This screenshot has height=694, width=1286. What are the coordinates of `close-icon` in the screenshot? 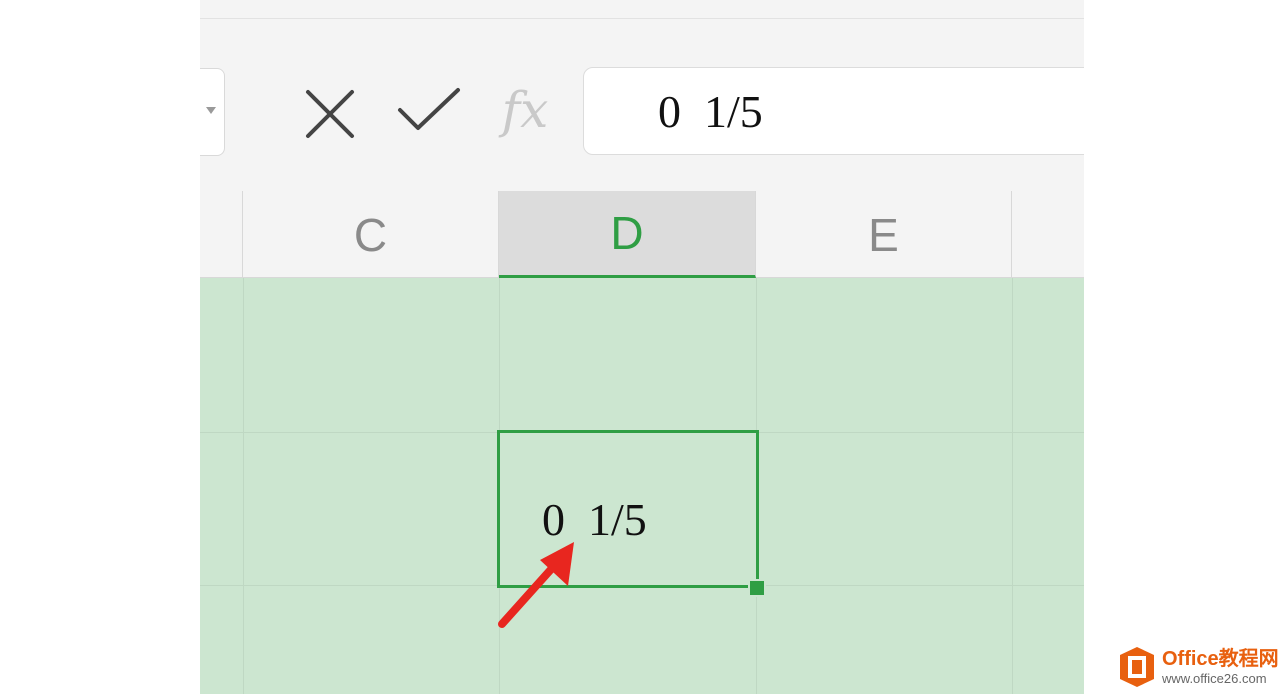 It's located at (330, 114).